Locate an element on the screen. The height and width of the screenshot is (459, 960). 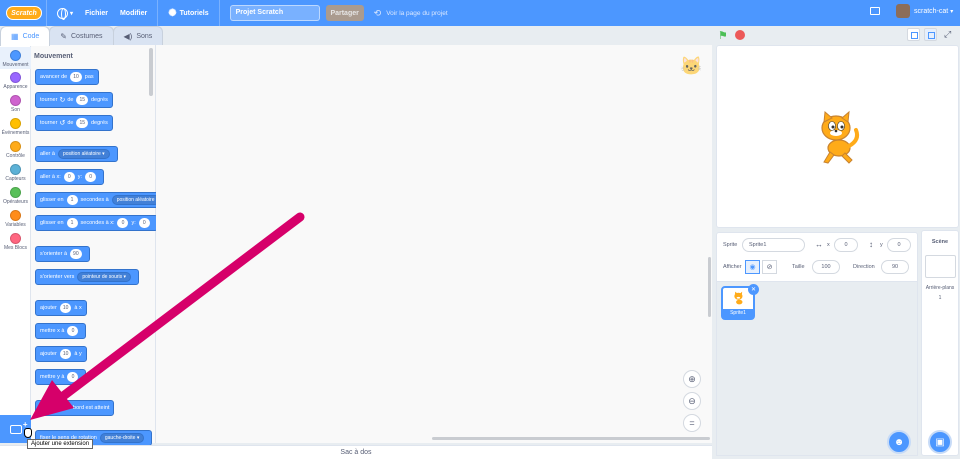
category-variables: Variables is located at coordinates (15, 219).